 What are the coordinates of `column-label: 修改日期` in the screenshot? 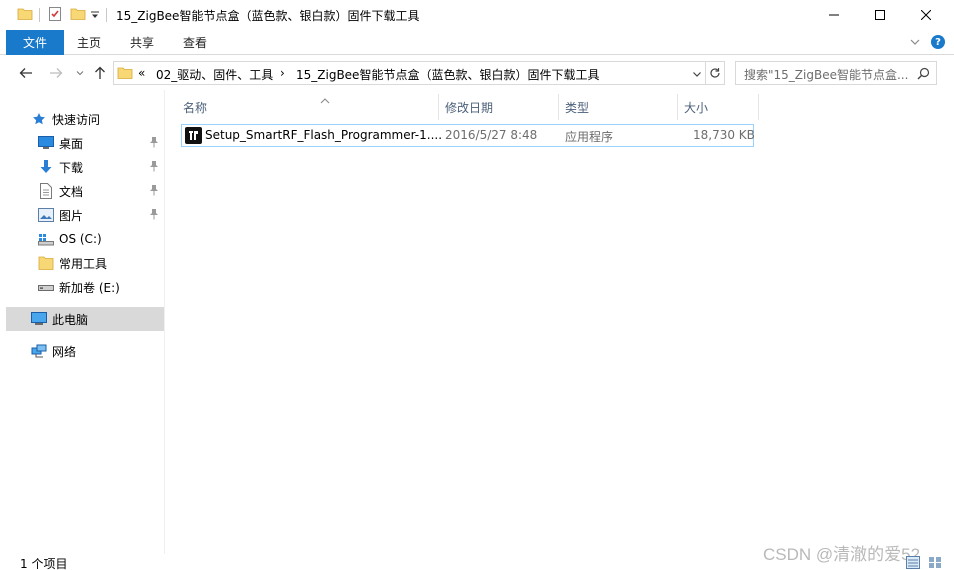 It's located at (469, 107).